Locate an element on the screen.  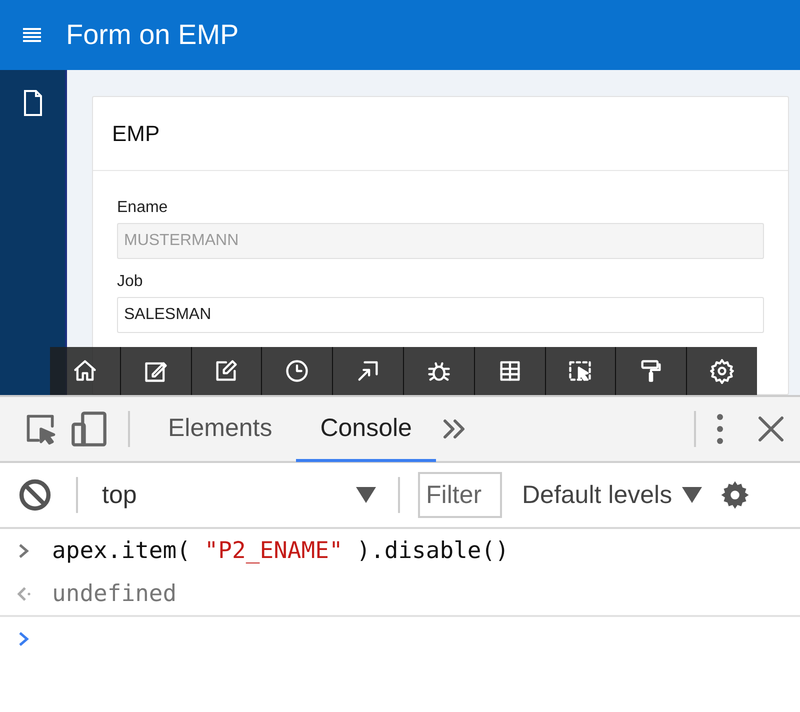
close-icon is located at coordinates (771, 429).